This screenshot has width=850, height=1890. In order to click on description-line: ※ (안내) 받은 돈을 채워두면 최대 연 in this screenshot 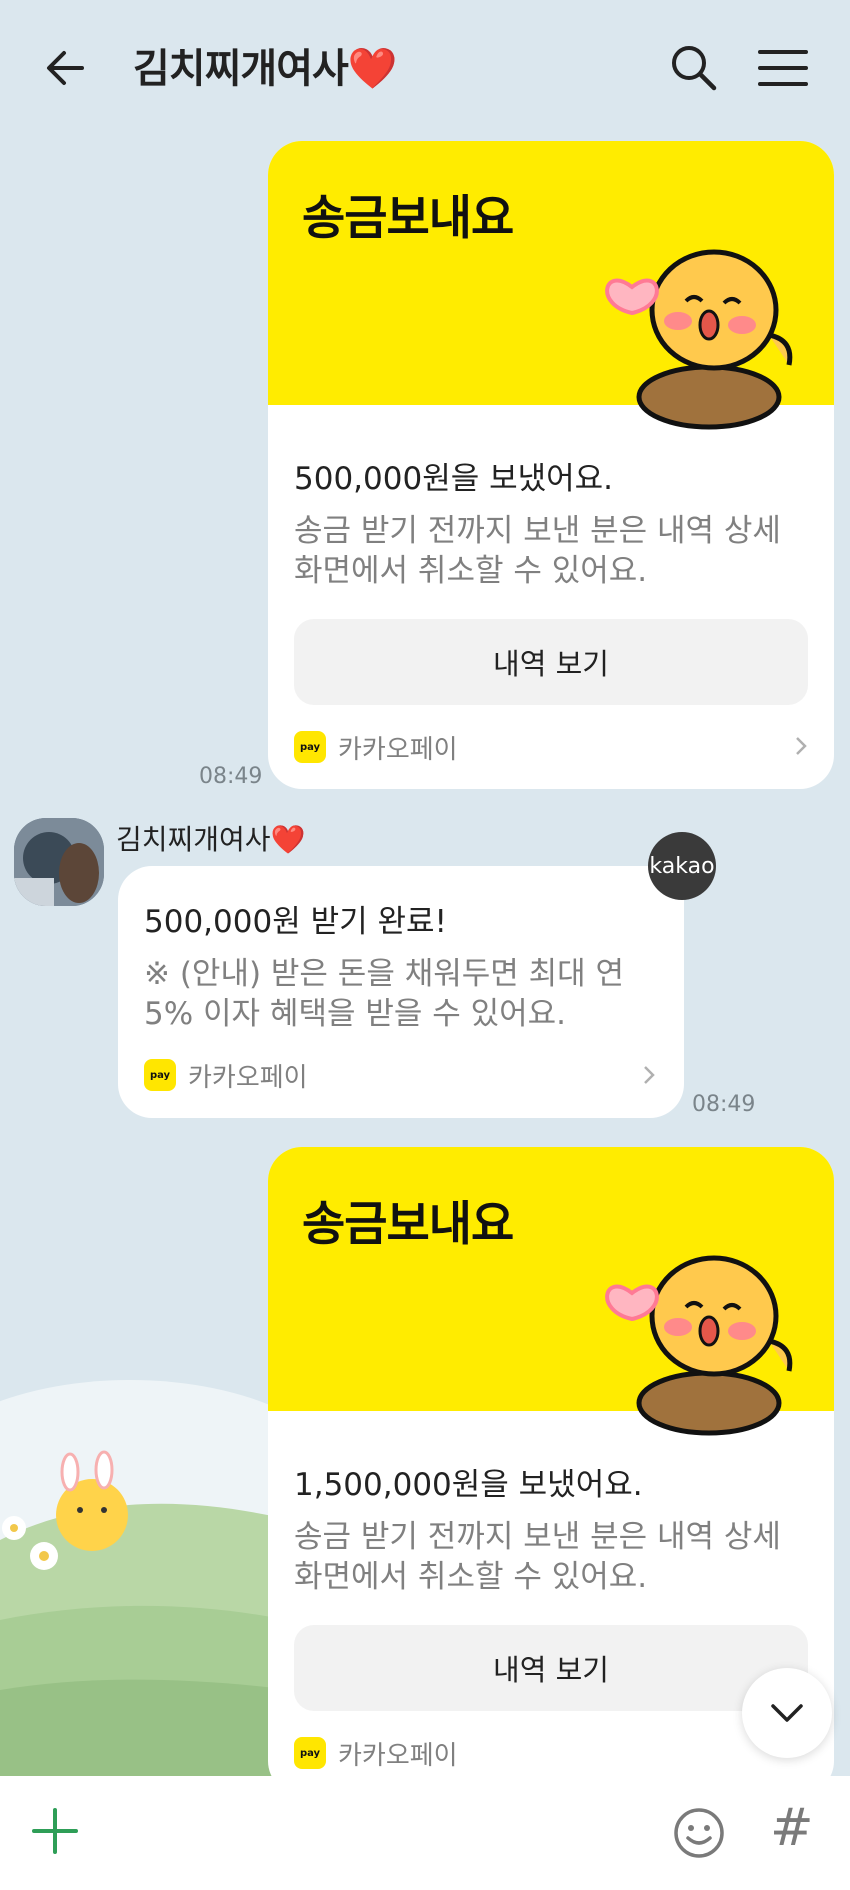, I will do `click(384, 974)`.